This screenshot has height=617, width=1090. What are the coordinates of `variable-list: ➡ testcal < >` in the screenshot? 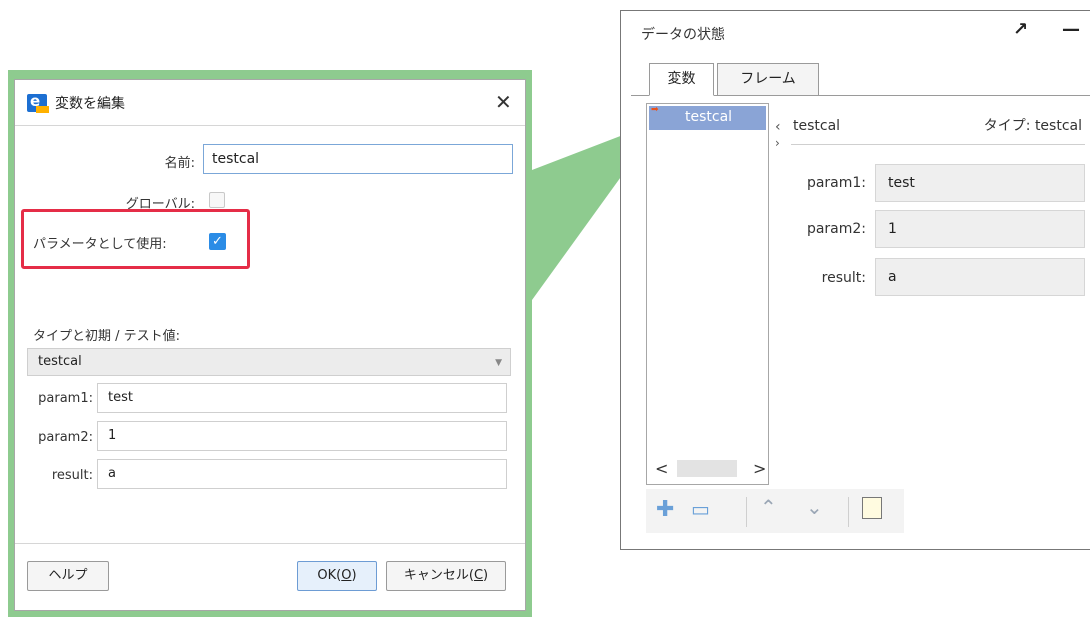 It's located at (707, 294).